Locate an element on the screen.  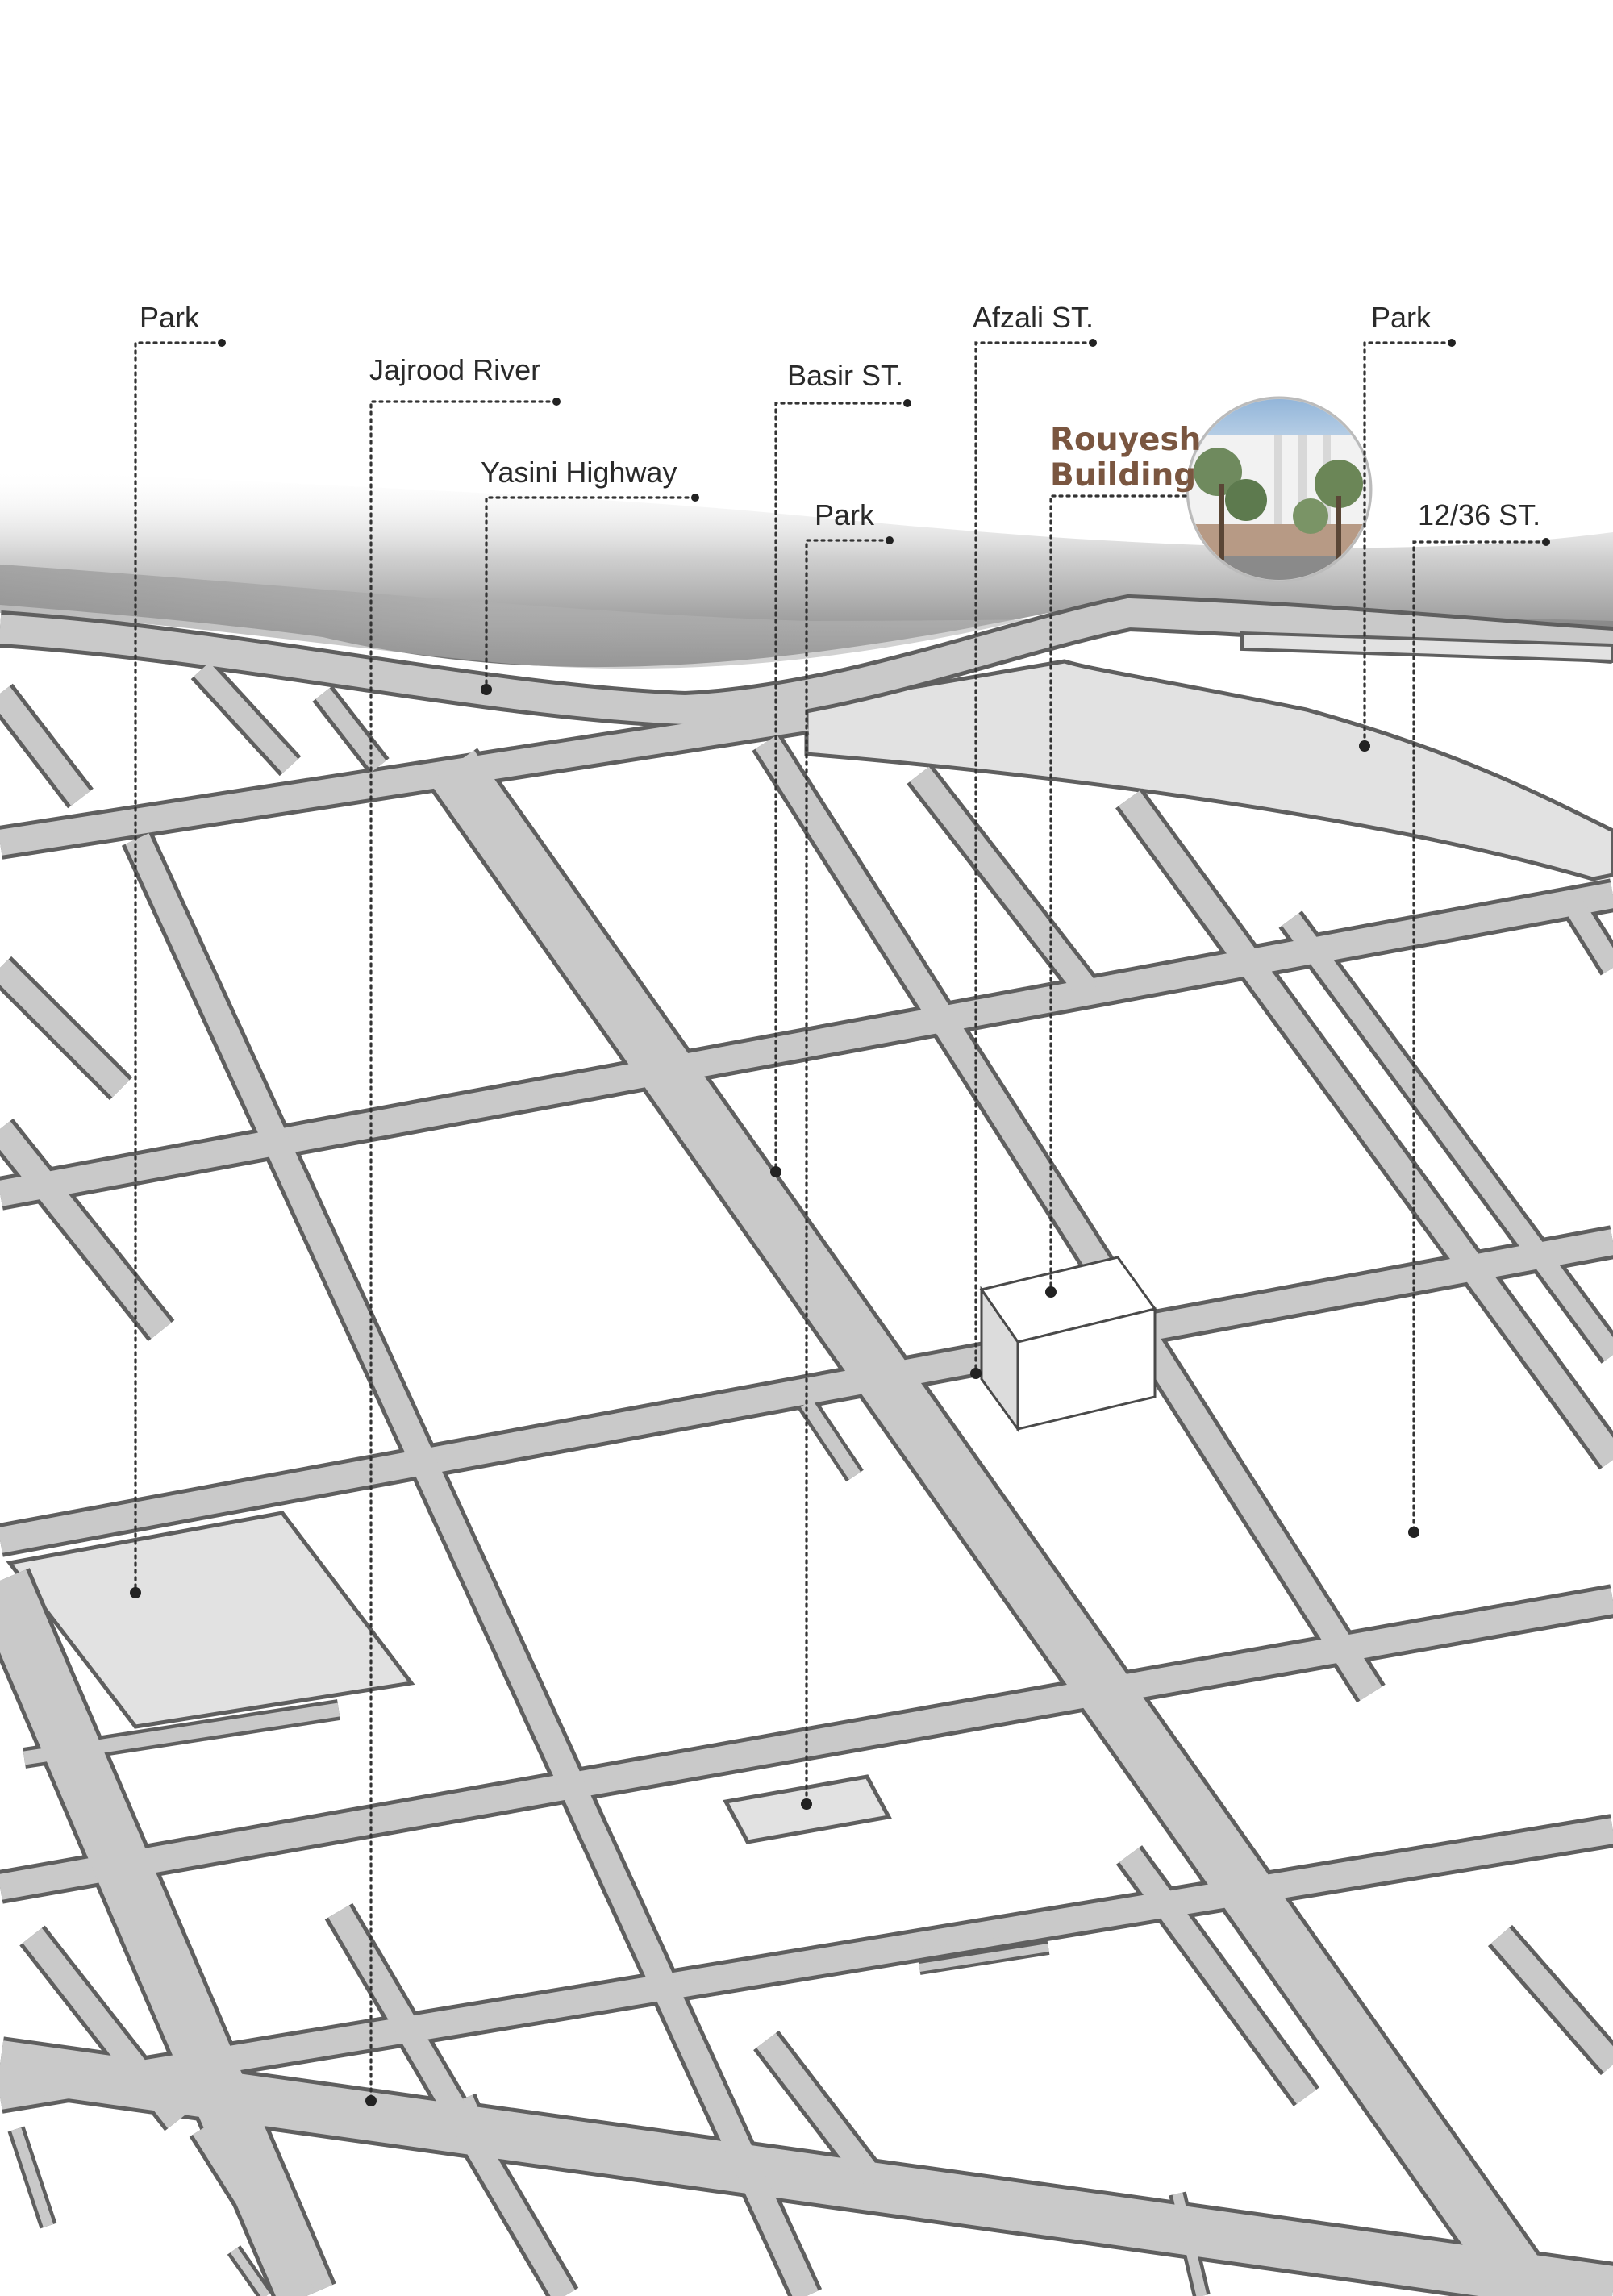
label-rouyesh-line1: Rouyesh is located at coordinates (1125, 440).